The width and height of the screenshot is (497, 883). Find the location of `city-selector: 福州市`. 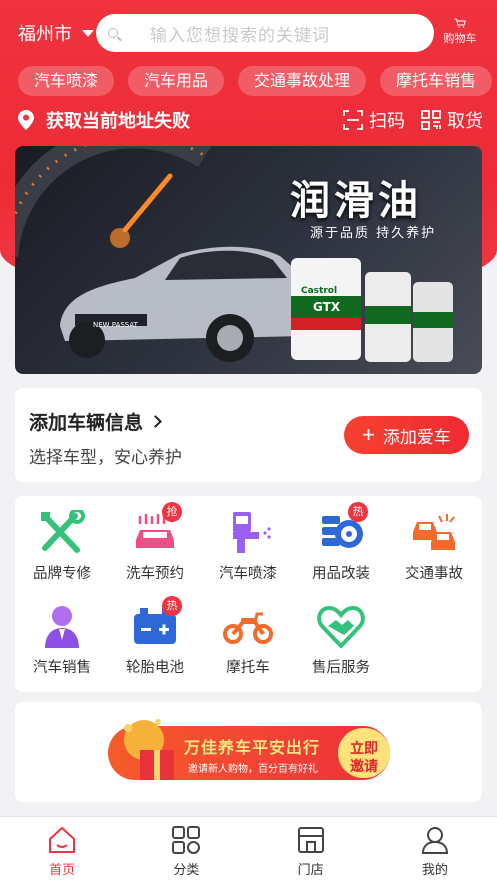

city-selector: 福州市 is located at coordinates (56, 33).